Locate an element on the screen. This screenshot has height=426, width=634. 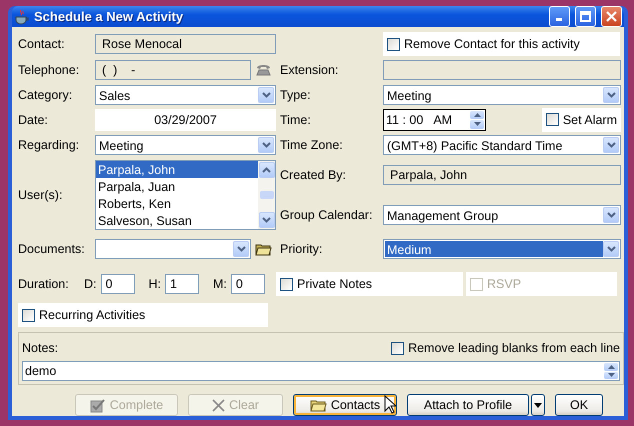
duration-unit-label: H: is located at coordinates (154, 284).